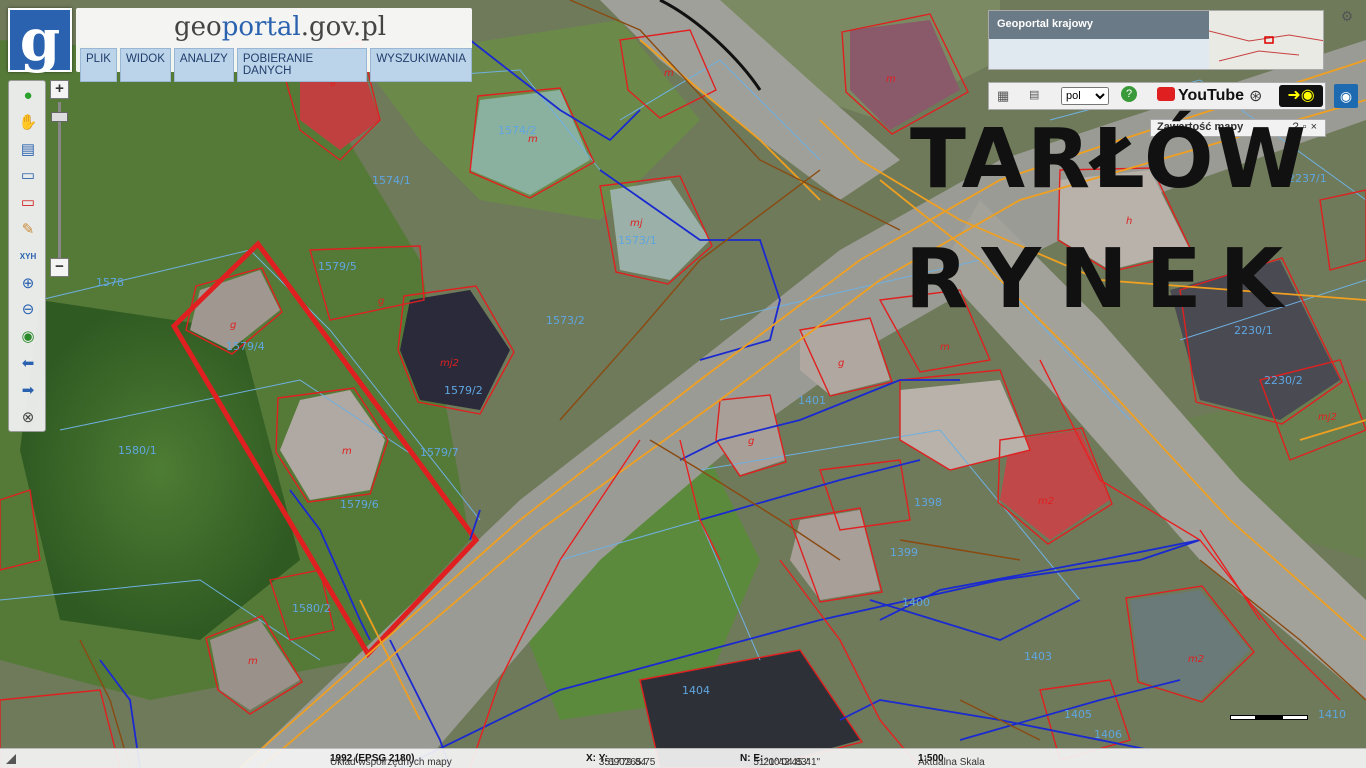  Describe the element at coordinates (28, 391) in the screenshot. I see `forward-arrow-icon: ➡` at that location.